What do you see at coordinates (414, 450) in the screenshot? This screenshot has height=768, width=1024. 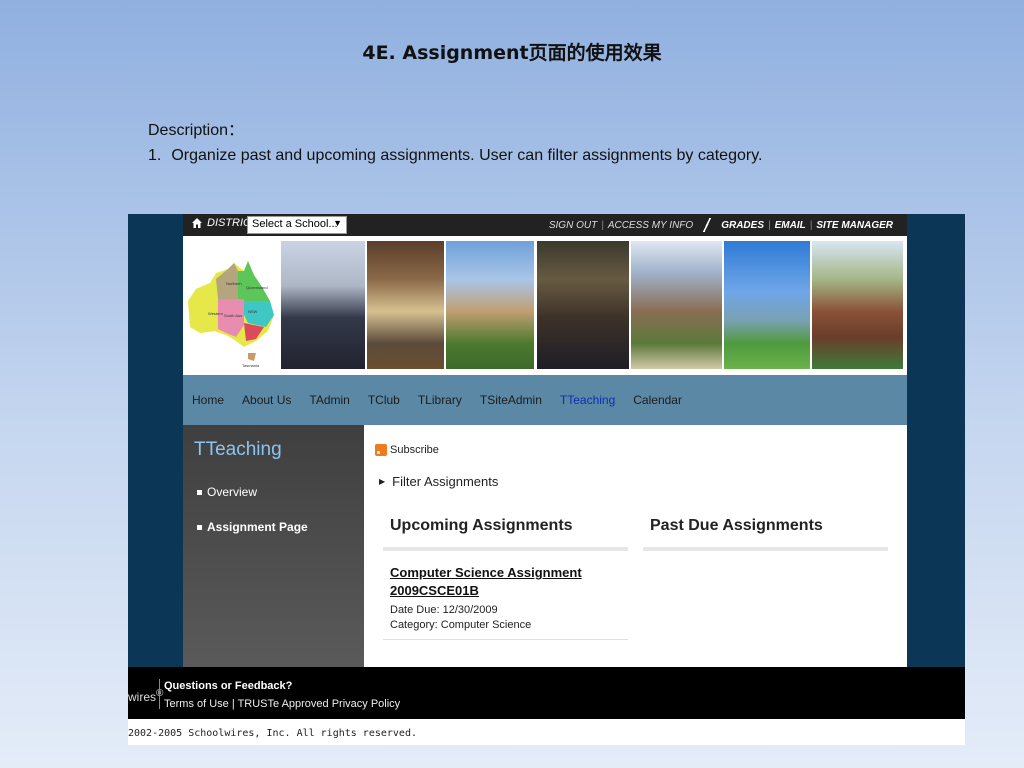 I see `subscribe-label: Subscribe` at bounding box center [414, 450].